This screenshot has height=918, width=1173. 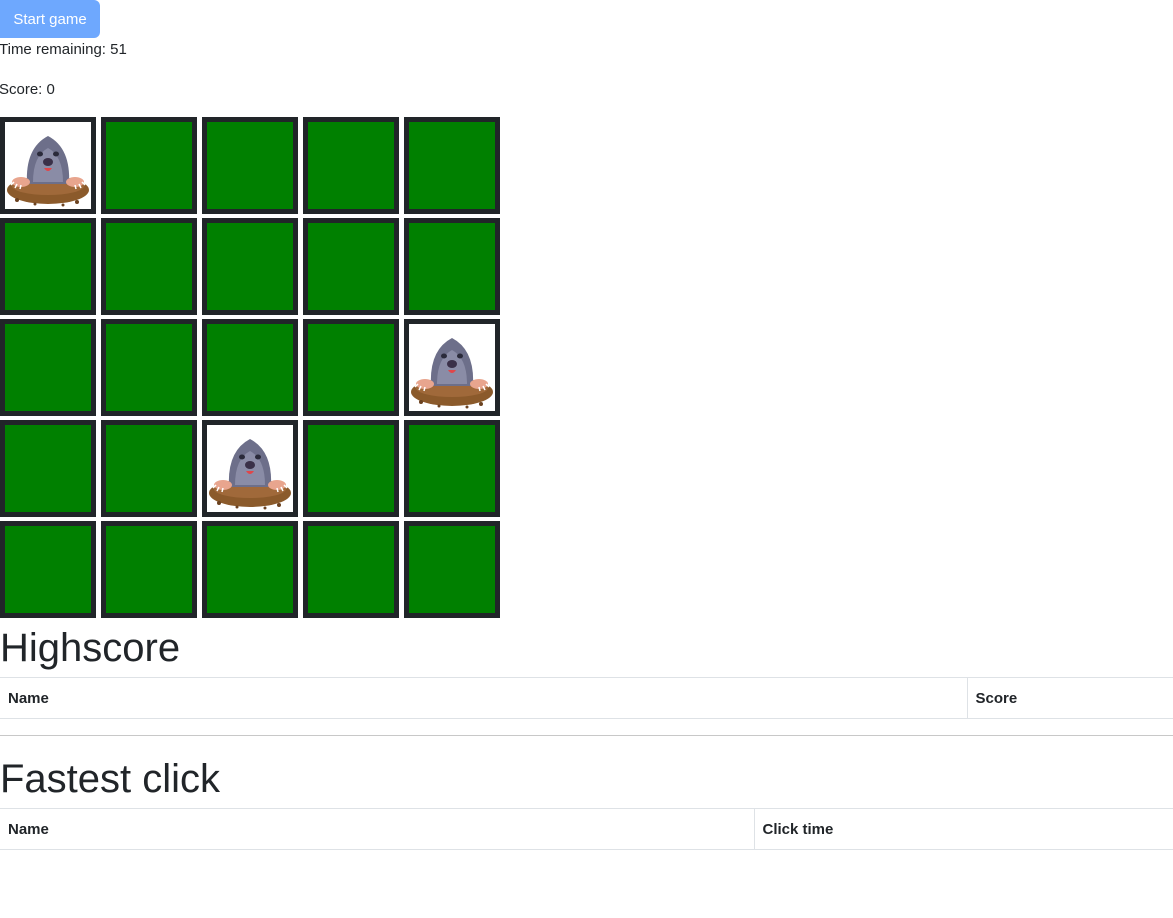 I want to click on fastest-click-header-row: Name Click time, so click(x=586, y=829).